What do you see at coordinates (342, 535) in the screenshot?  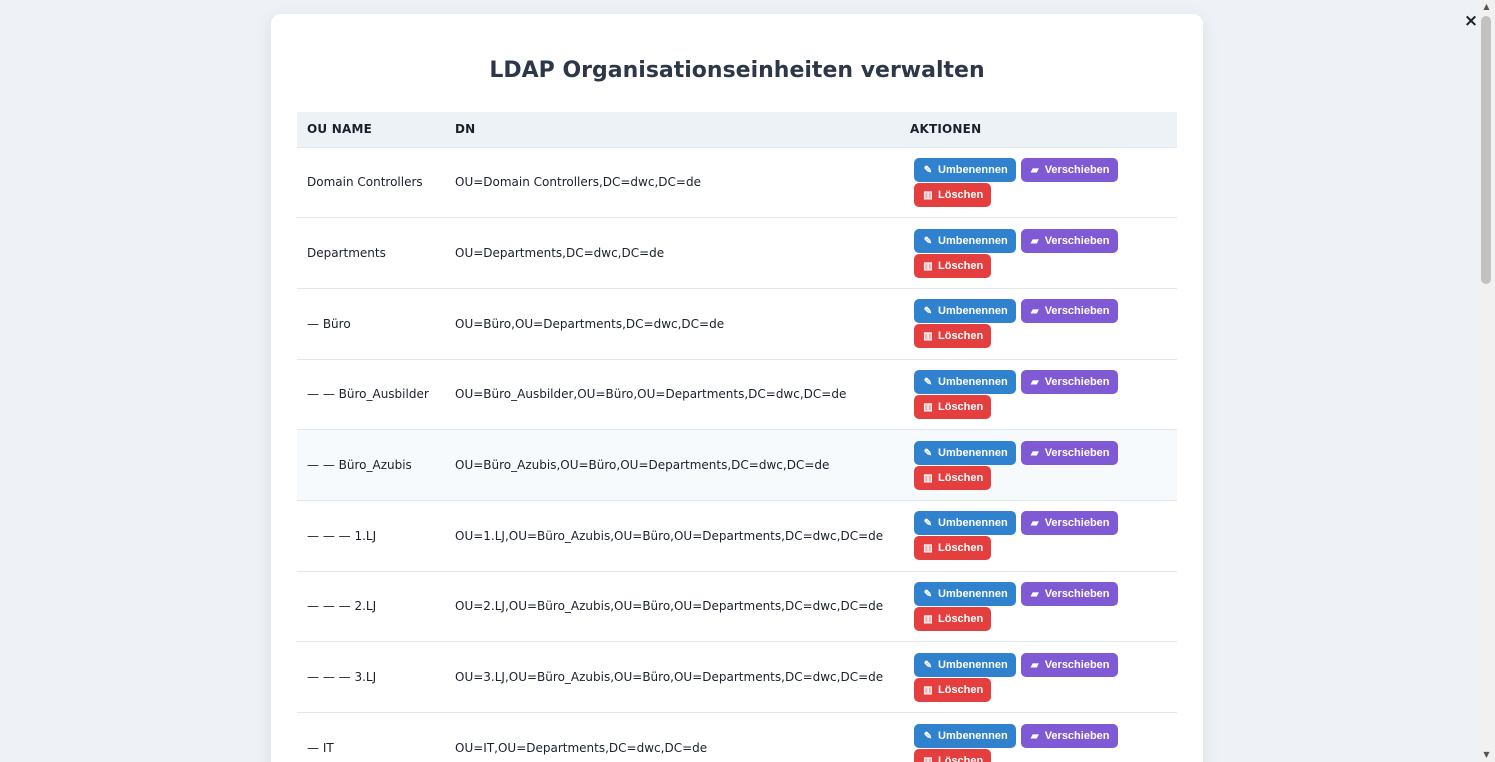 I see `ou-name-cell: — — — 1.LJ` at bounding box center [342, 535].